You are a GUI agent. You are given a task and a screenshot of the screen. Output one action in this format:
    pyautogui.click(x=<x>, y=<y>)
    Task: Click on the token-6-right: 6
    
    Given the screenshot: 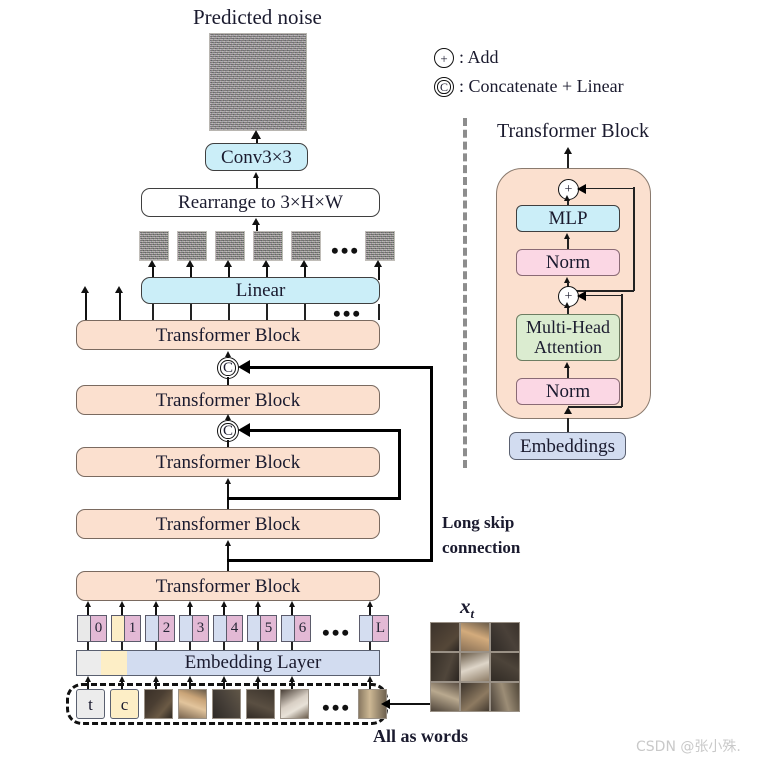 What is the action you would take?
    pyautogui.click(x=303, y=628)
    